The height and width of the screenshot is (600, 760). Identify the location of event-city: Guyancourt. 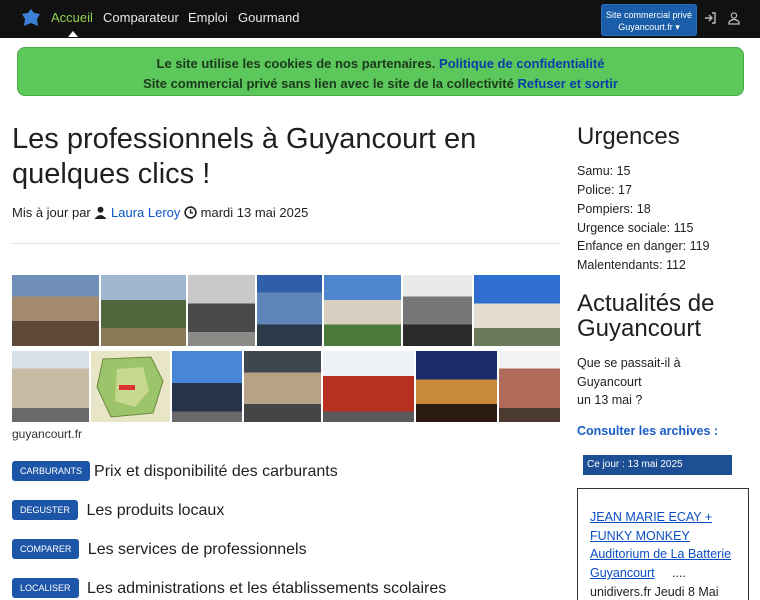
(622, 573).